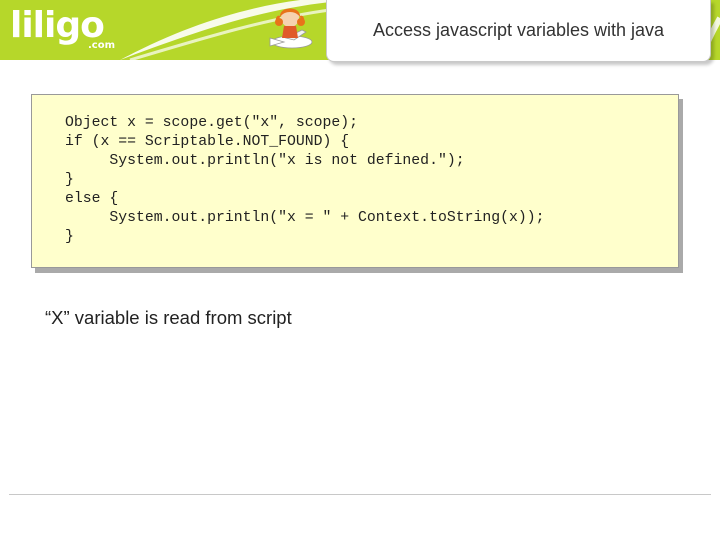 This screenshot has height=540, width=720. I want to click on slide-title: Access javascript variables with java, so click(518, 30).